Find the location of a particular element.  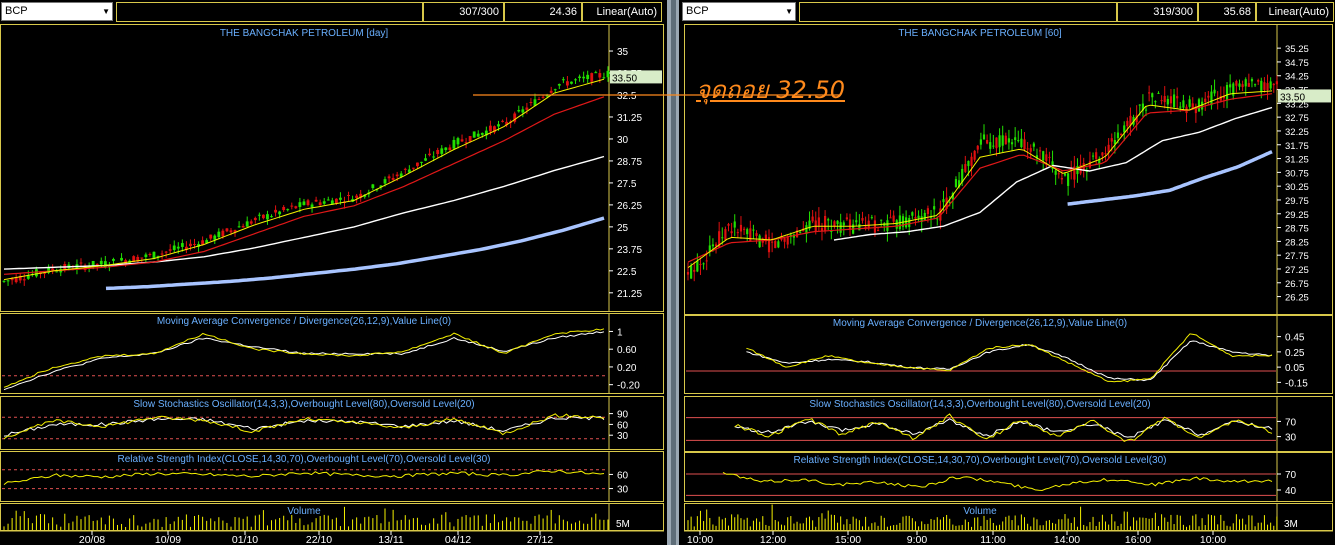

right-y-tick-label: 30.25 is located at coordinates (1297, 187).